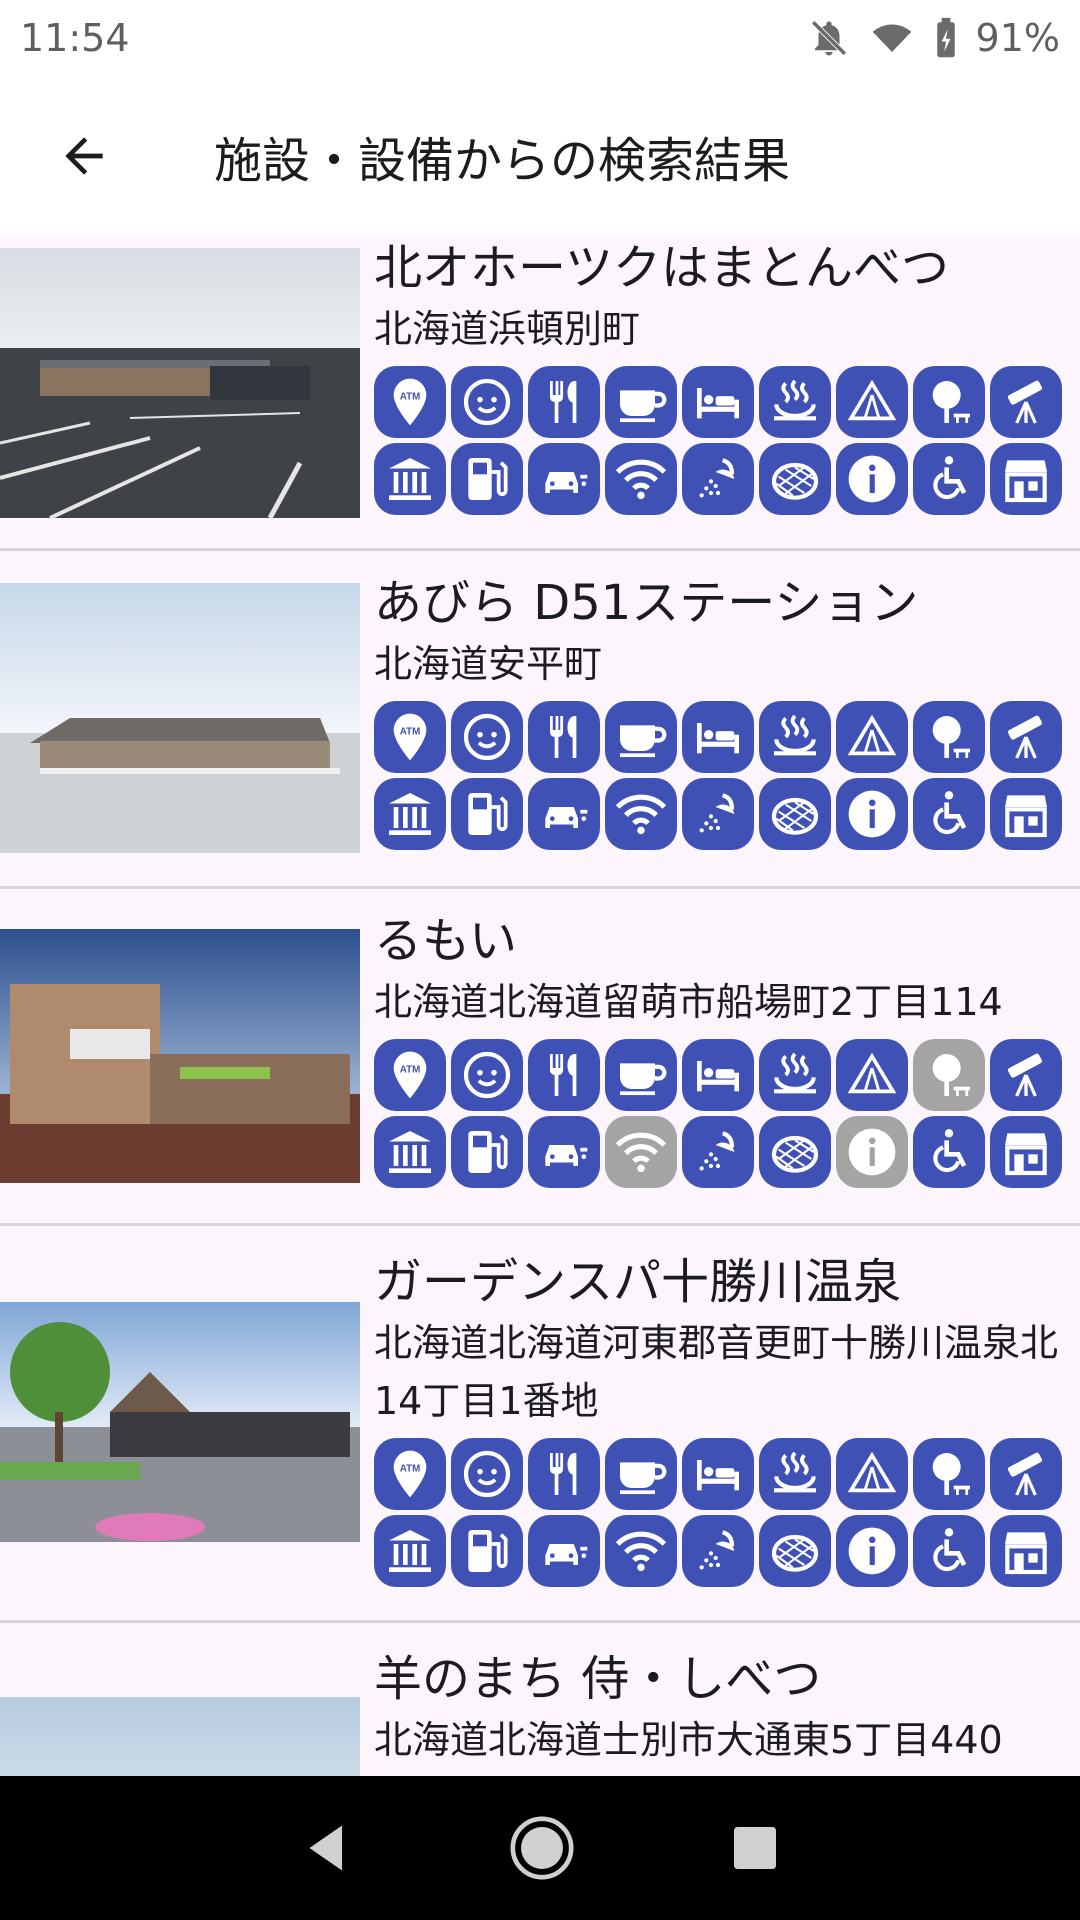  Describe the element at coordinates (327, 1848) in the screenshot. I see `nav-back-button` at that location.